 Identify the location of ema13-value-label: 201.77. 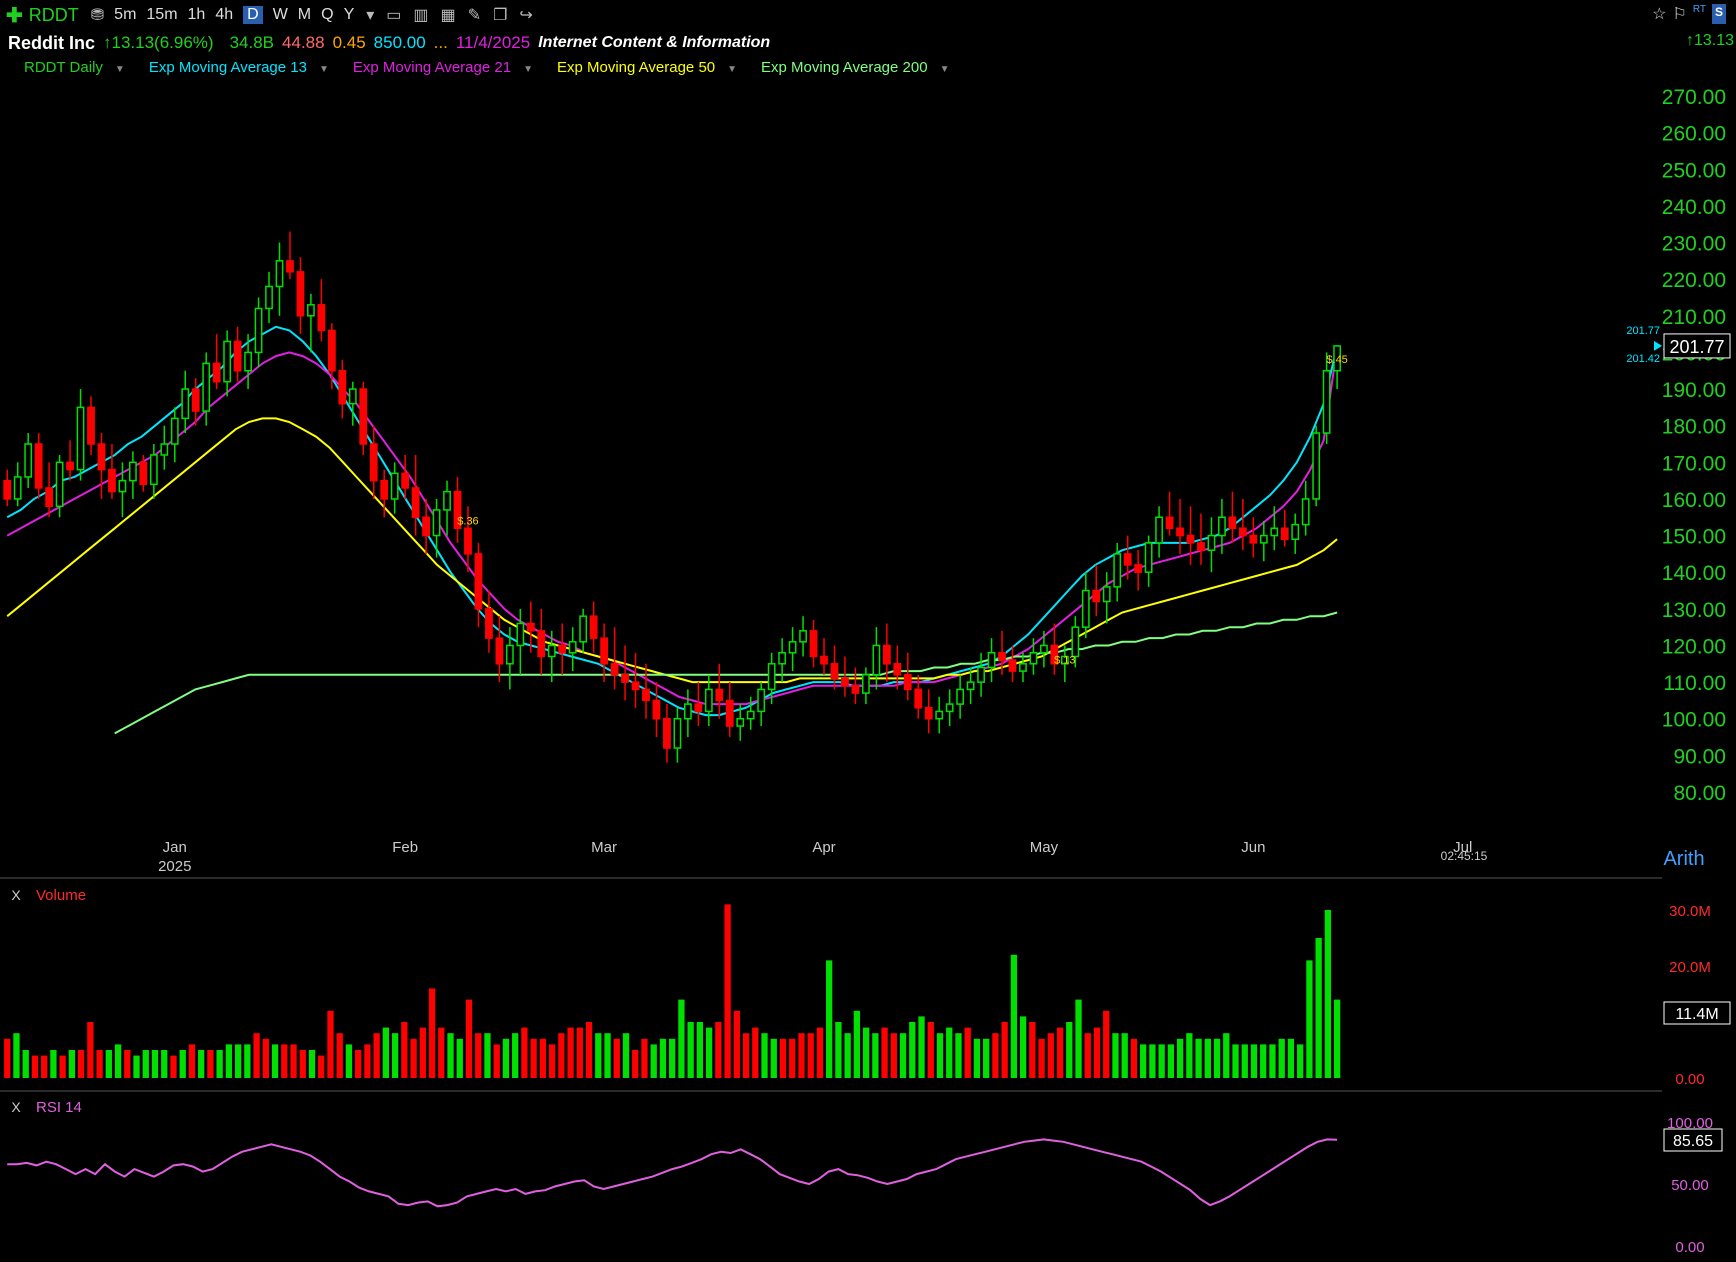
(1643, 331).